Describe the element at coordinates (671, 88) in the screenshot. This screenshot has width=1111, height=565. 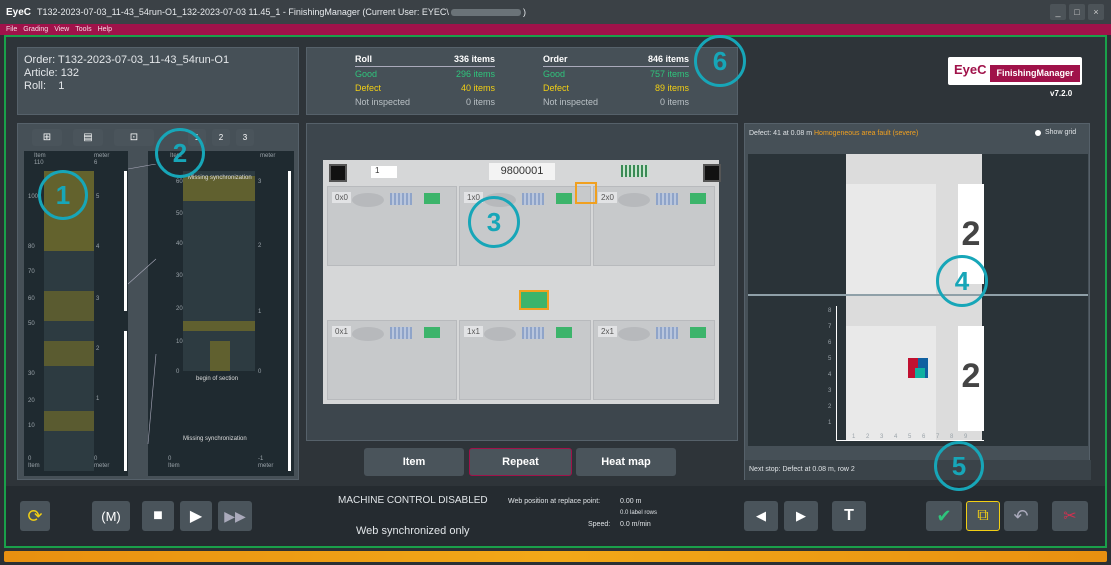
I see `order-defect: 89 items` at that location.